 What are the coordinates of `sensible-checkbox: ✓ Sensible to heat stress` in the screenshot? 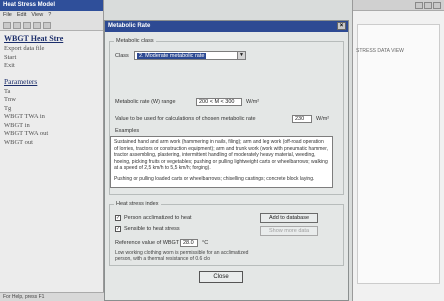 It's located at (147, 229).